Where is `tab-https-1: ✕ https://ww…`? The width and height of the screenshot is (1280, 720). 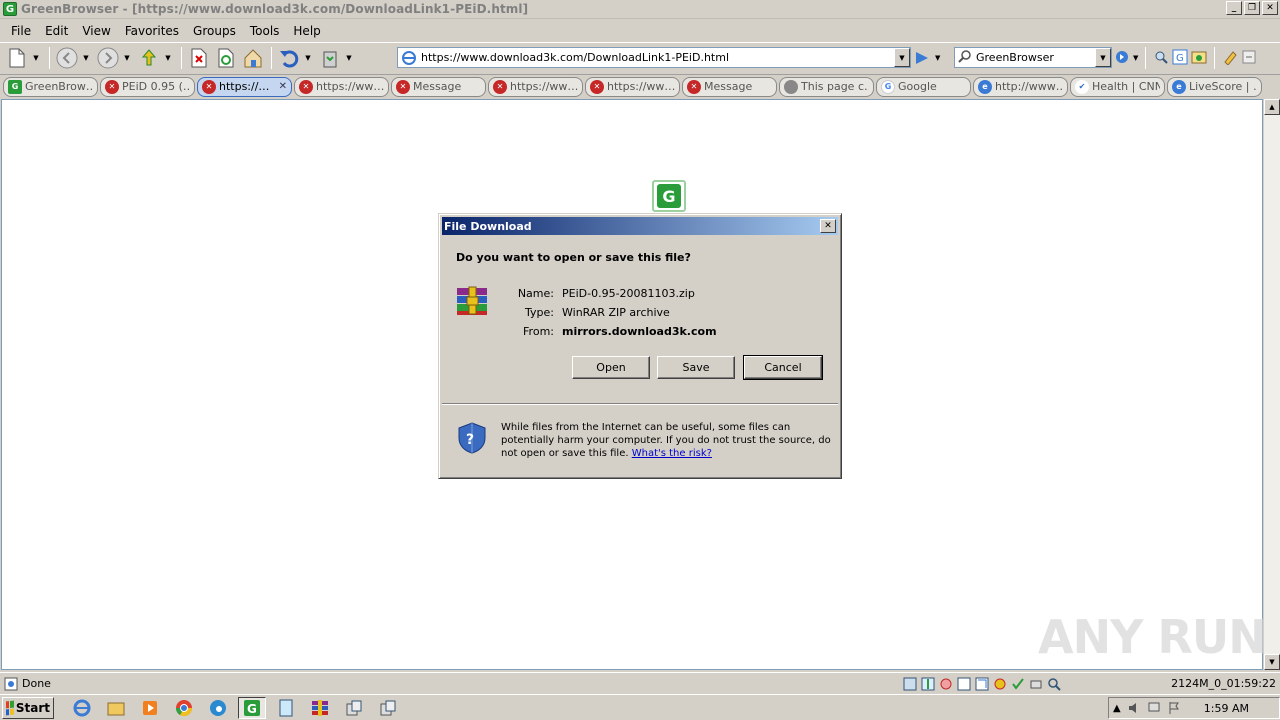
tab-https-1: ✕ https://ww… is located at coordinates (341, 86).